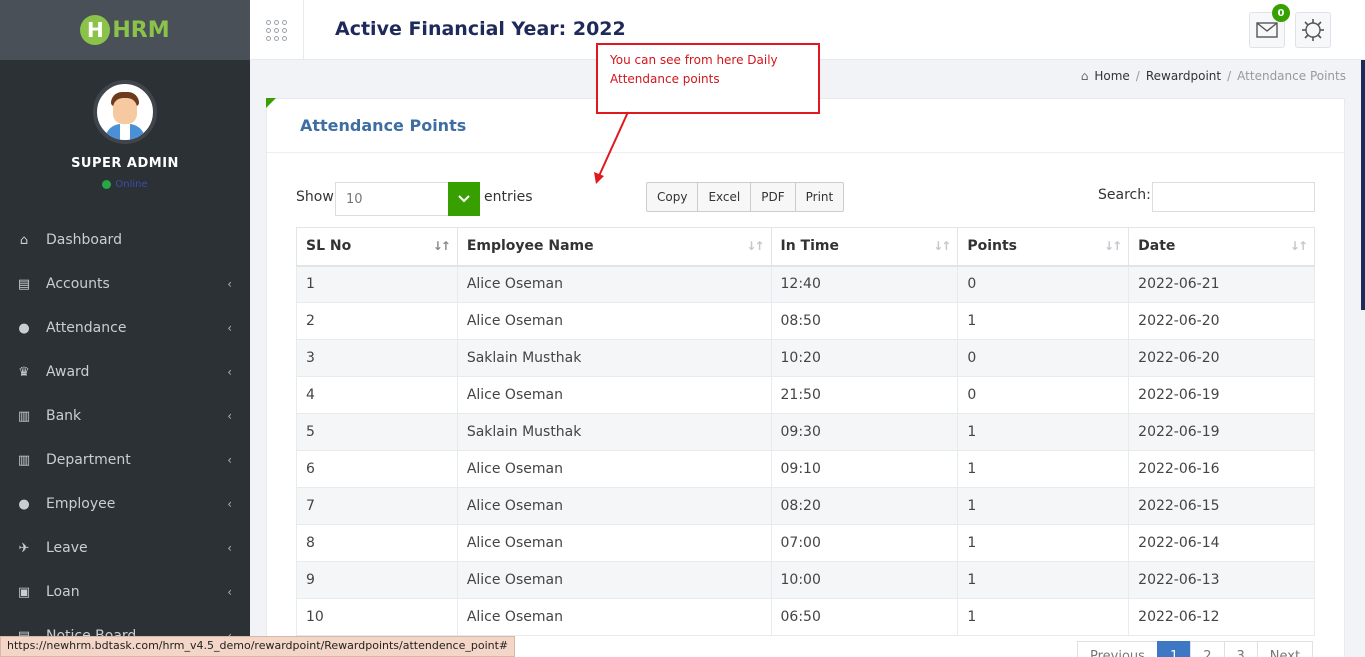  I want to click on avatar, so click(125, 112).